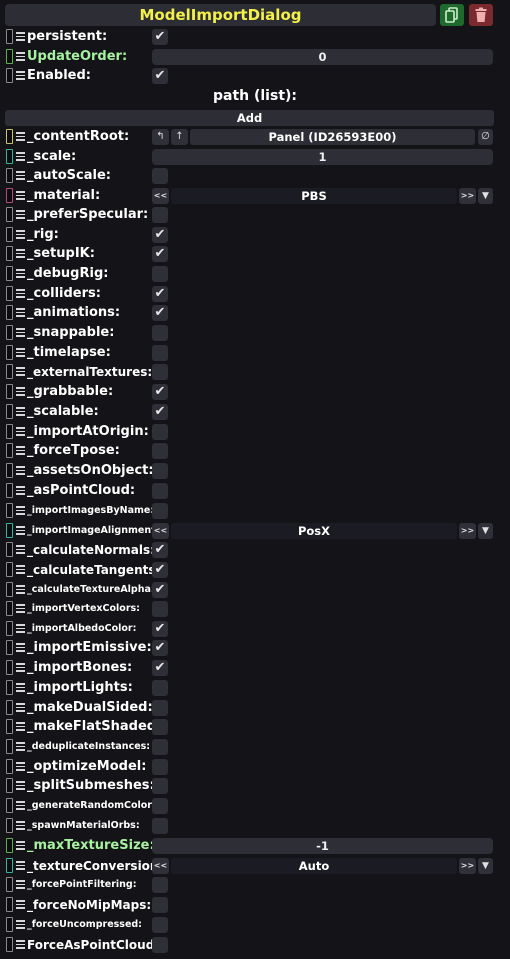  What do you see at coordinates (160, 254) in the screenshot?
I see `setup-ik-checkbox: ✔` at bounding box center [160, 254].